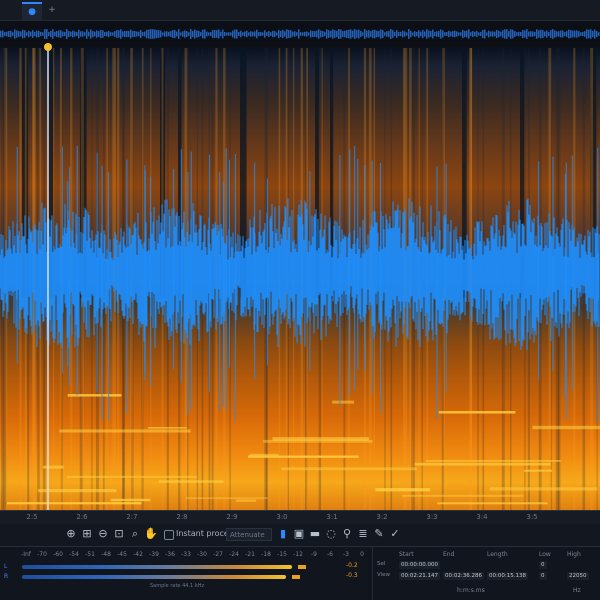 The height and width of the screenshot is (600, 600). I want to click on file-tab-icon: ●, so click(32, 12).